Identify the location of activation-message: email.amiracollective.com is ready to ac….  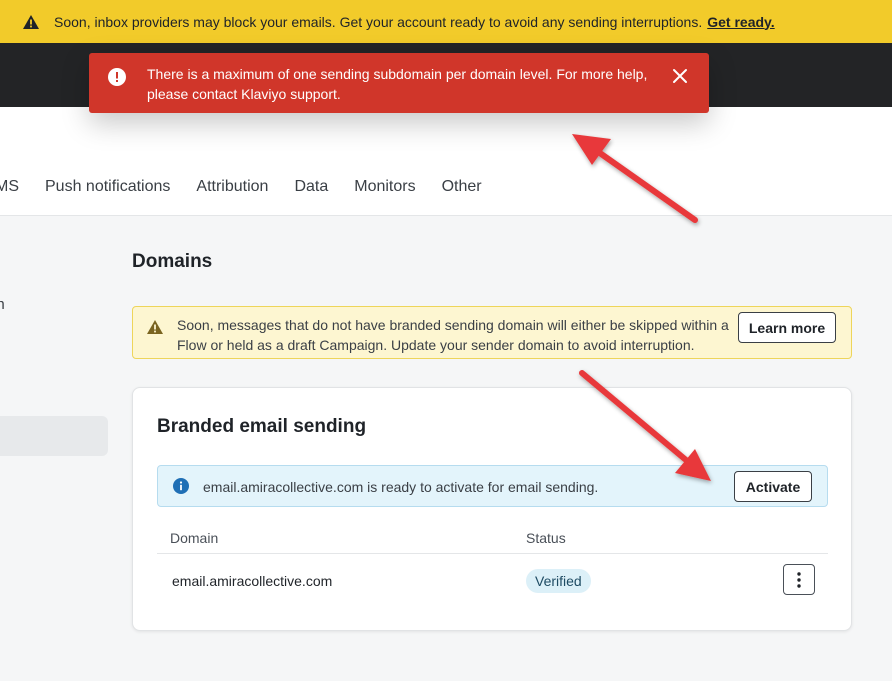
(401, 487).